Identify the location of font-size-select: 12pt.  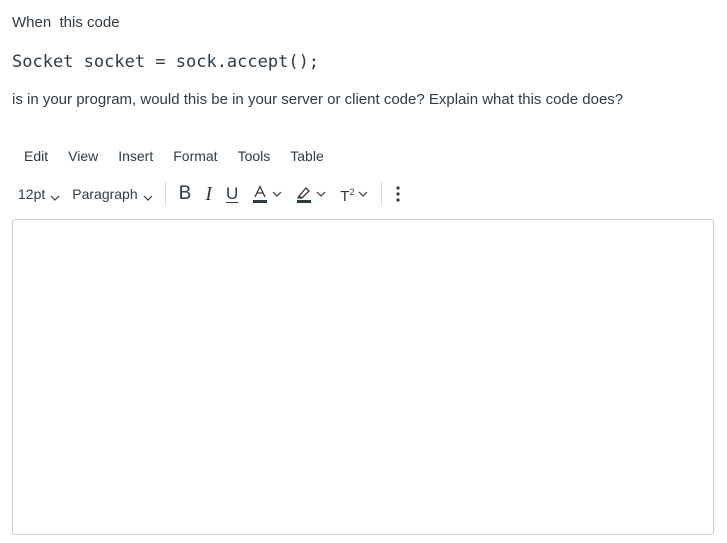
(39, 194).